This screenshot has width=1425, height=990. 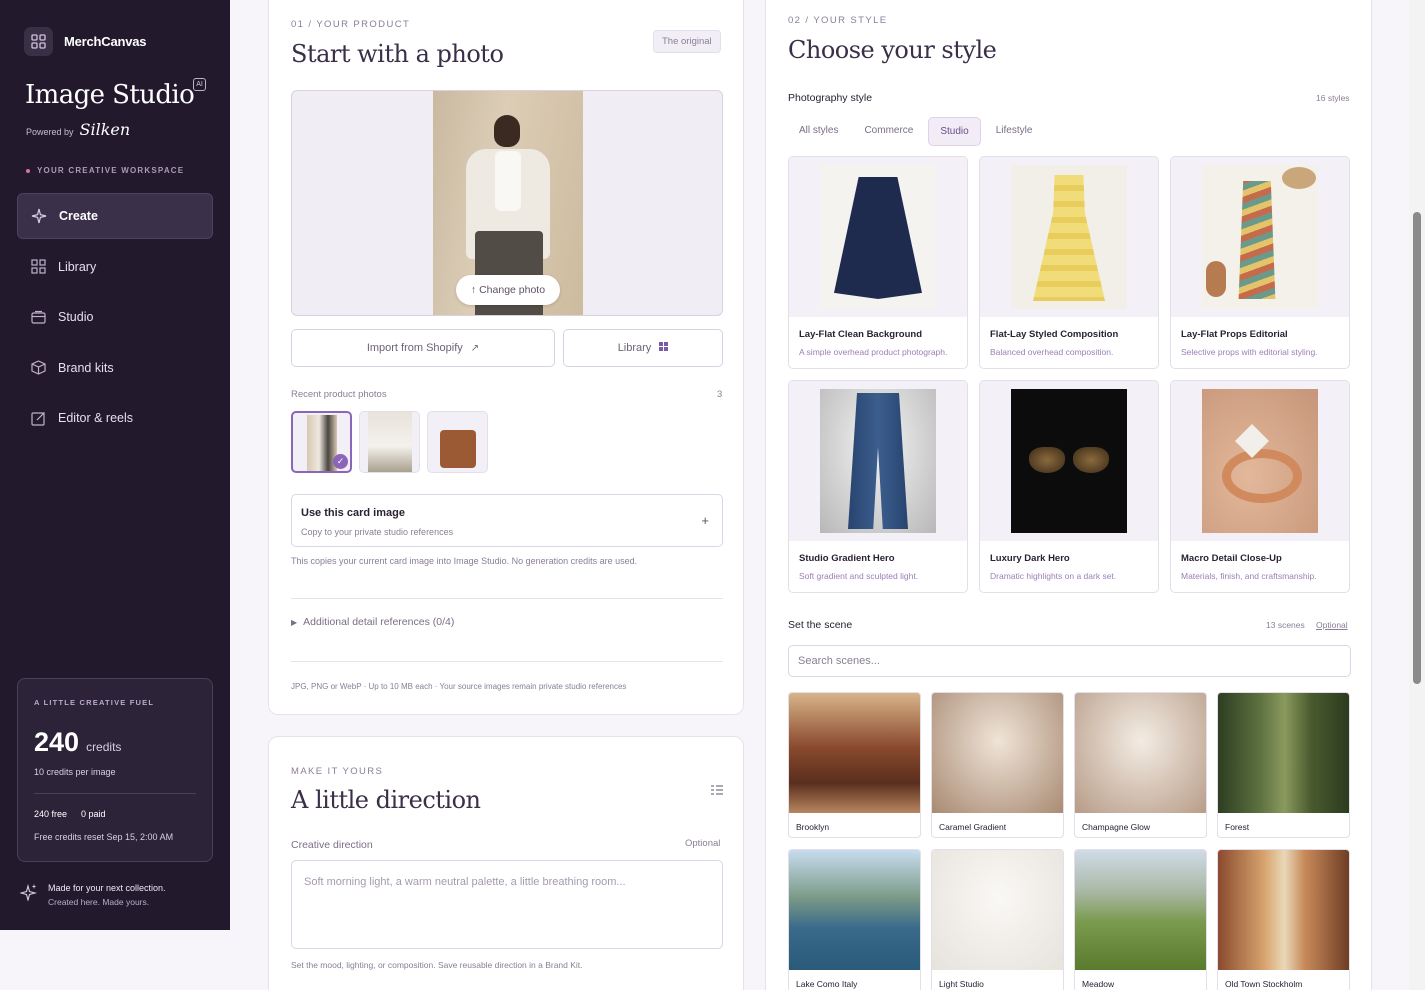 What do you see at coordinates (888, 131) in the screenshot?
I see `tab-commerce: Commerce` at bounding box center [888, 131].